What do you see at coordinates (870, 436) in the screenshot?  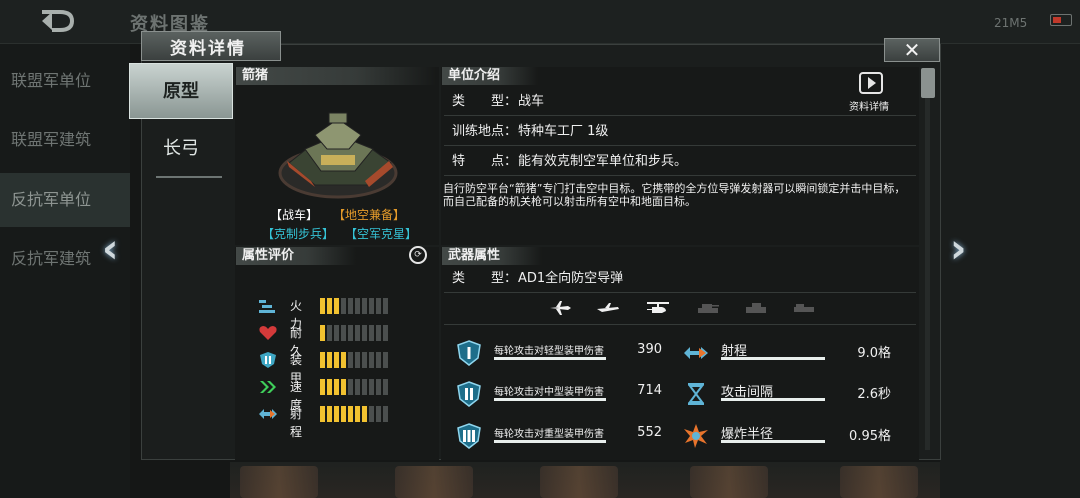 I see `prop-value: 0.95格` at bounding box center [870, 436].